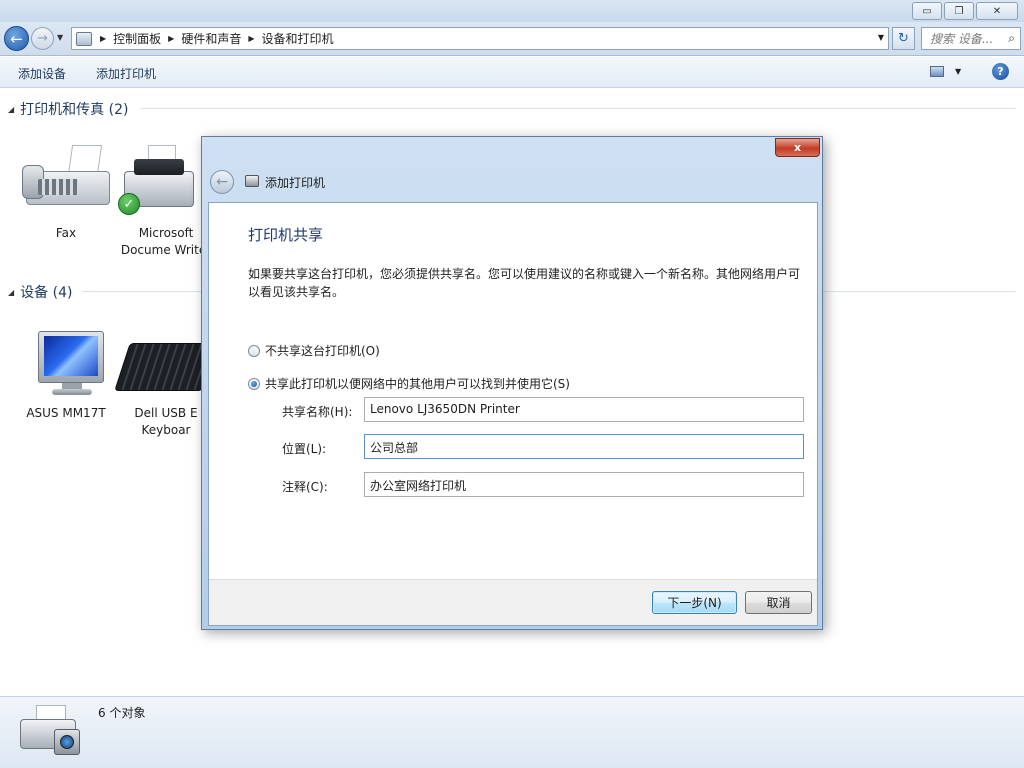 The height and width of the screenshot is (768, 1024). Describe the element at coordinates (1000, 71) in the screenshot. I see `help-icon: ?` at that location.